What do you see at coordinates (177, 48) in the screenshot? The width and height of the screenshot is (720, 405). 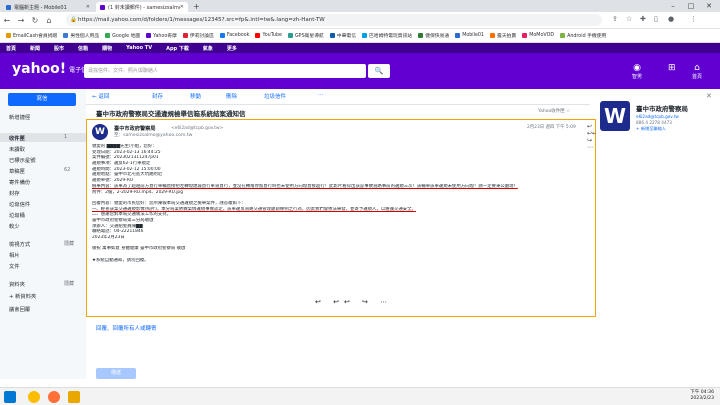 I see `yahoo-nav-item: App 下載` at bounding box center [177, 48].